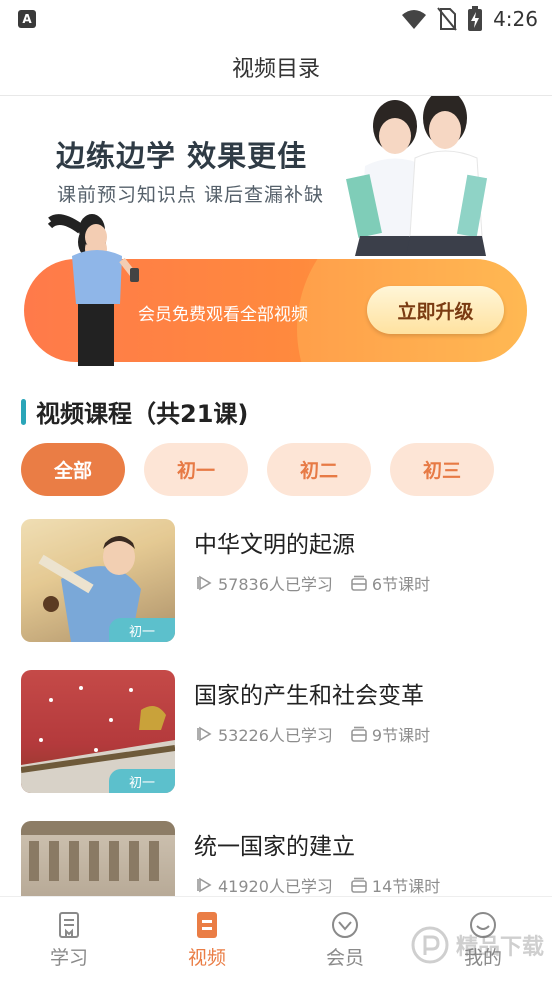 Image resolution: width=552 pixels, height=984 pixels. What do you see at coordinates (68, 958) in the screenshot?
I see `tab-label: 学习` at bounding box center [68, 958].